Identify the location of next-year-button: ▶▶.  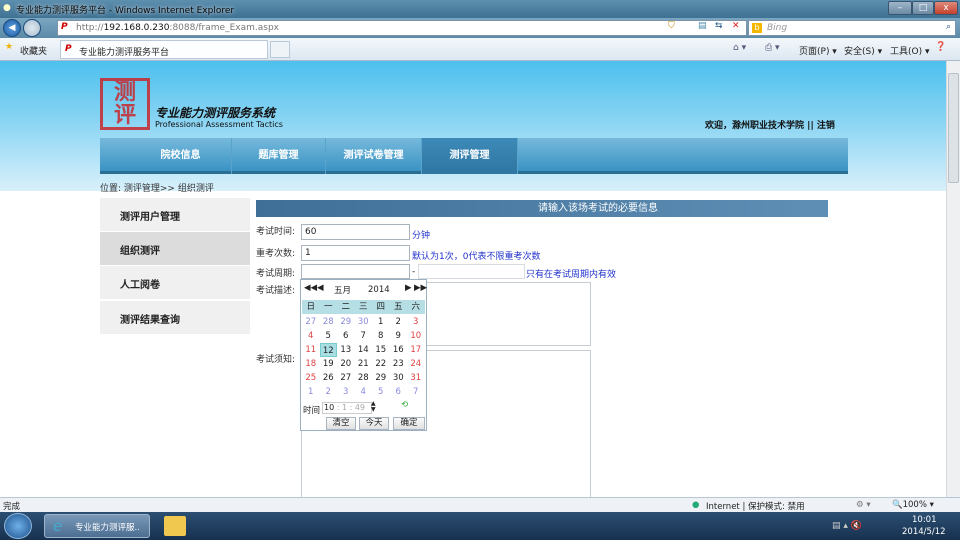
(420, 288).